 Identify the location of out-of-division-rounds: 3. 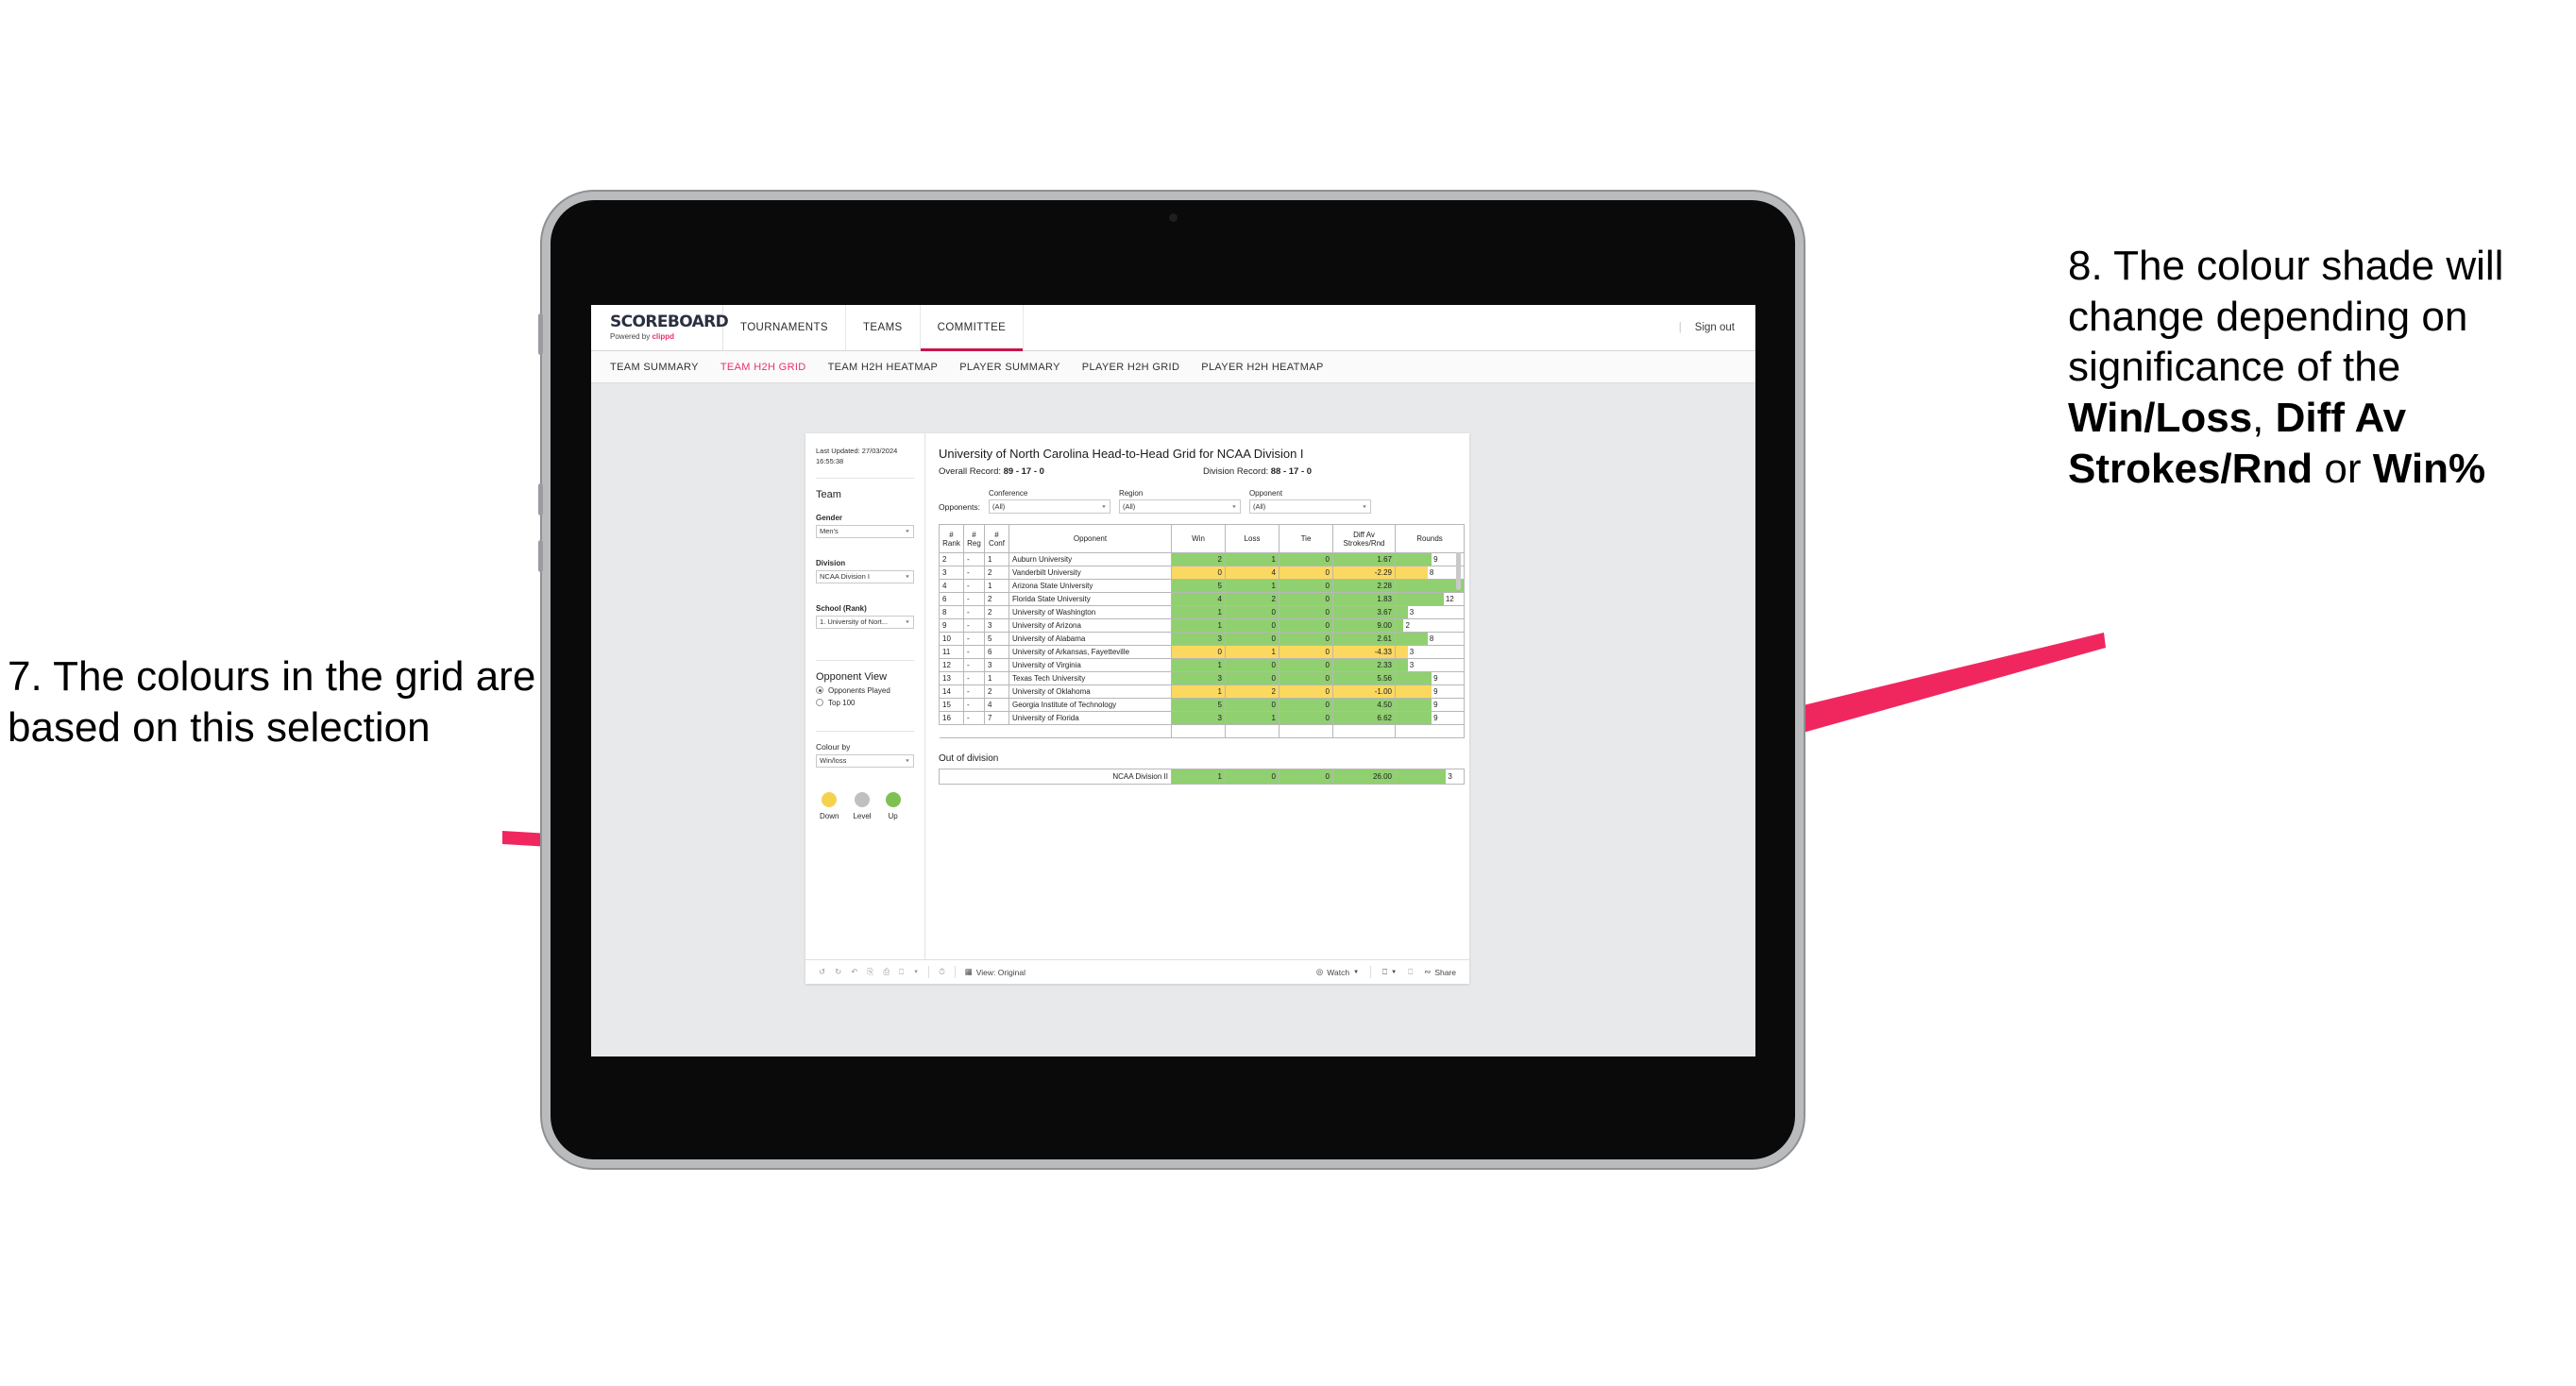
(1430, 777).